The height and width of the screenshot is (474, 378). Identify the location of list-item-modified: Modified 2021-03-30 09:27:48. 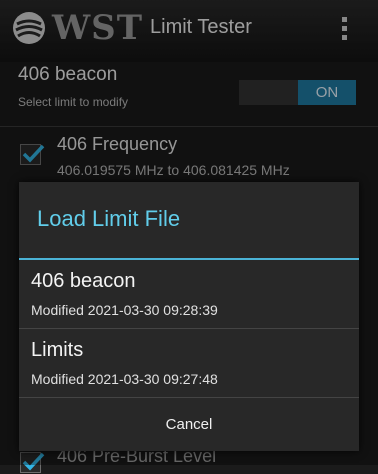
(124, 379).